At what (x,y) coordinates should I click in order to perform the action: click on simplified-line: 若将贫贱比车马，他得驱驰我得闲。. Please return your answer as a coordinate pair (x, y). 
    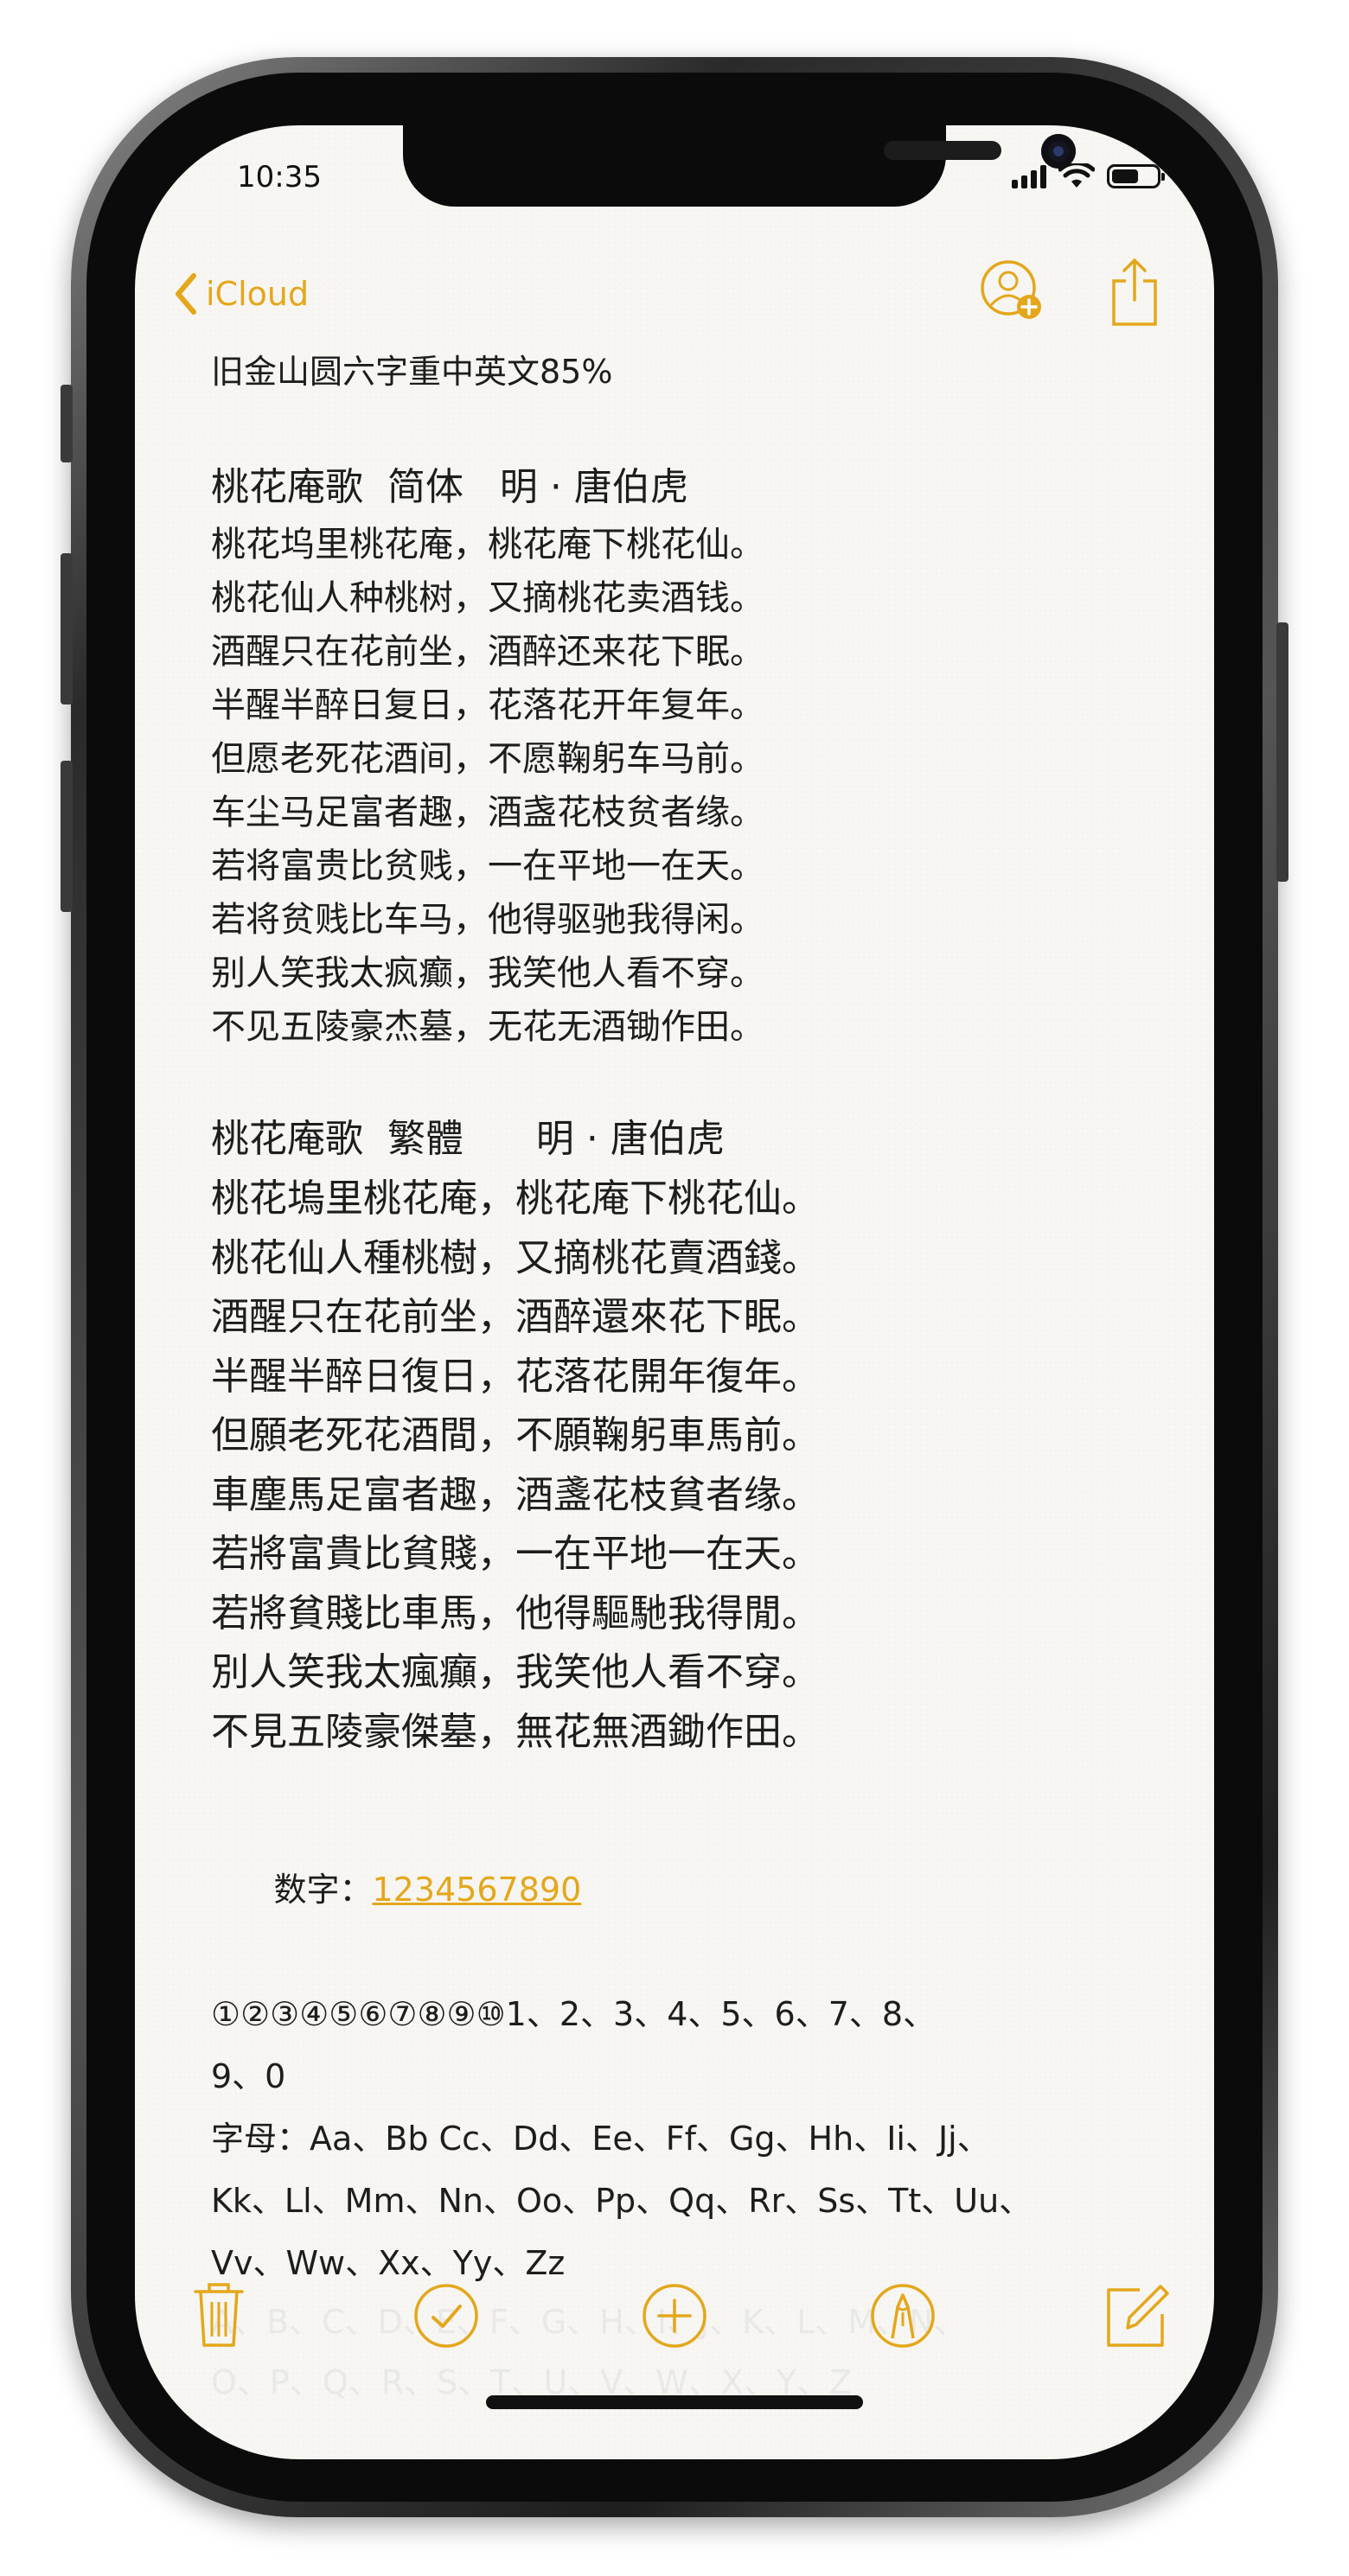
    Looking at the image, I should click on (487, 920).